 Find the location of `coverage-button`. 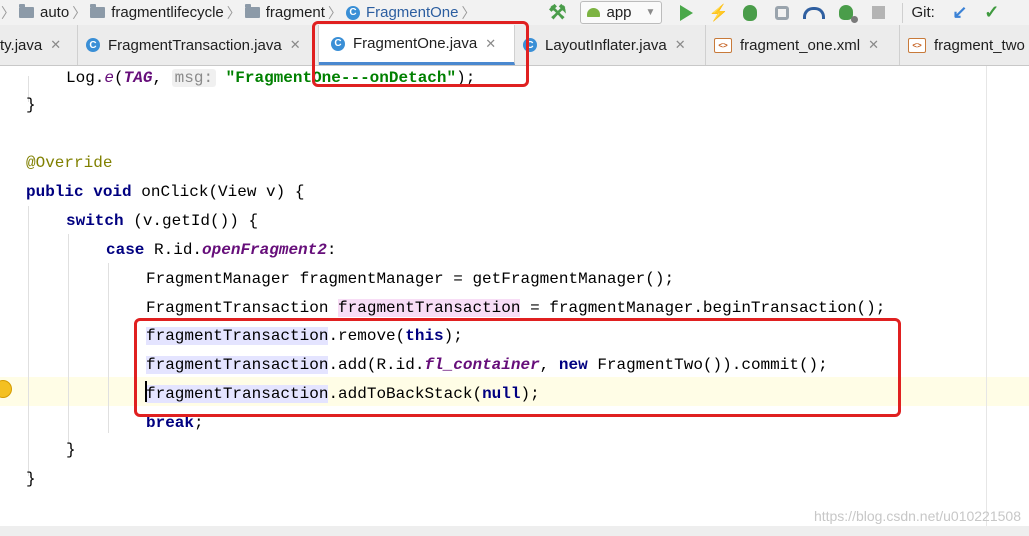

coverage-button is located at coordinates (782, 13).